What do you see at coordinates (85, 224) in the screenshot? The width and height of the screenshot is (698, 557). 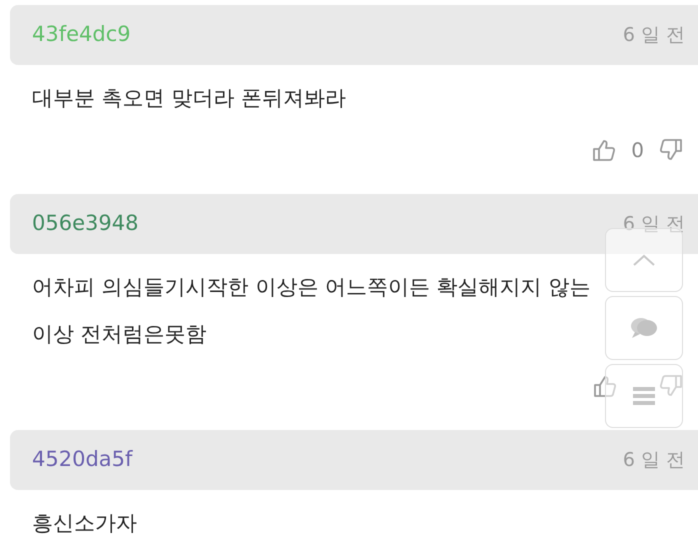 I see `comment-author: 056e3948` at bounding box center [85, 224].